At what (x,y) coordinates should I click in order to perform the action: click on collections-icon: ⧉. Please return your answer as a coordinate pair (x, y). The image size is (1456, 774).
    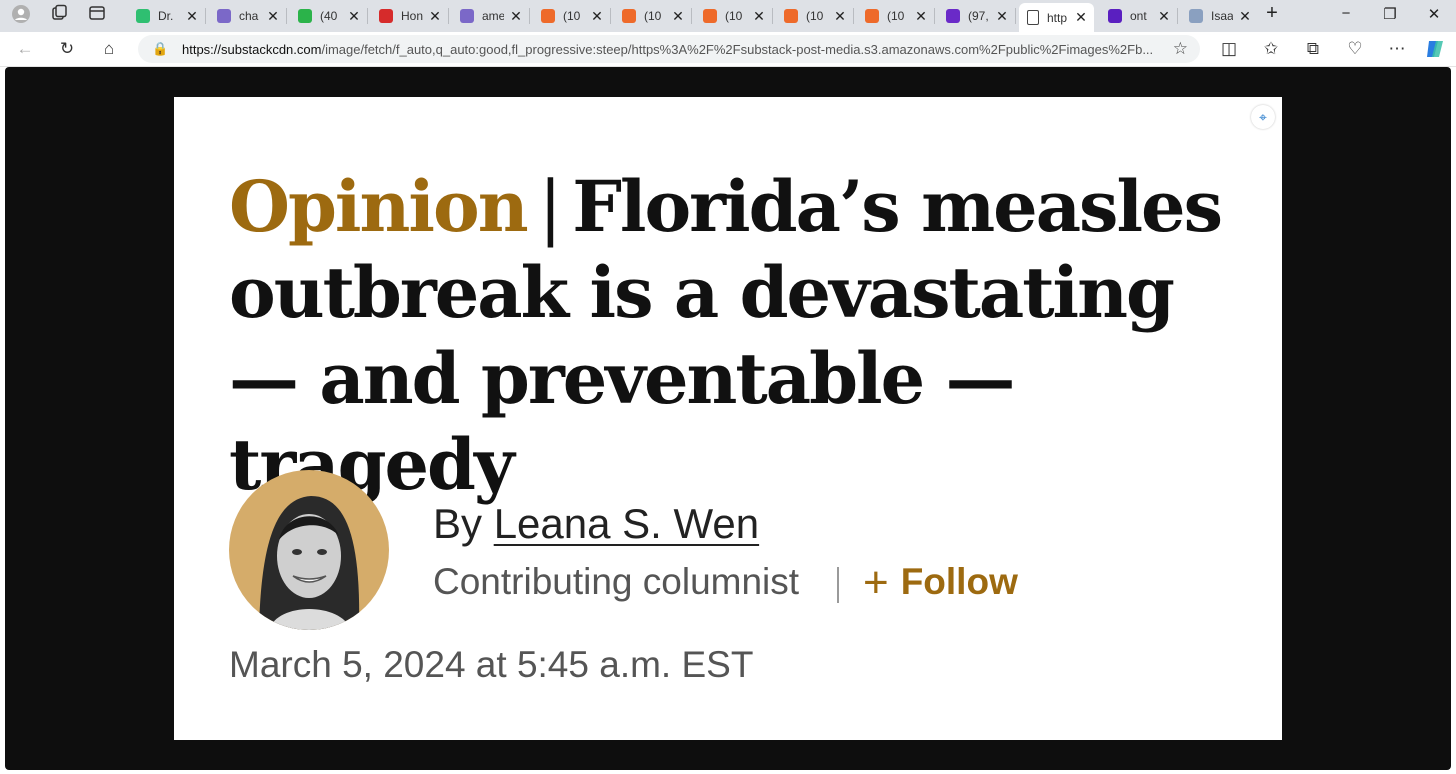
    Looking at the image, I should click on (1313, 49).